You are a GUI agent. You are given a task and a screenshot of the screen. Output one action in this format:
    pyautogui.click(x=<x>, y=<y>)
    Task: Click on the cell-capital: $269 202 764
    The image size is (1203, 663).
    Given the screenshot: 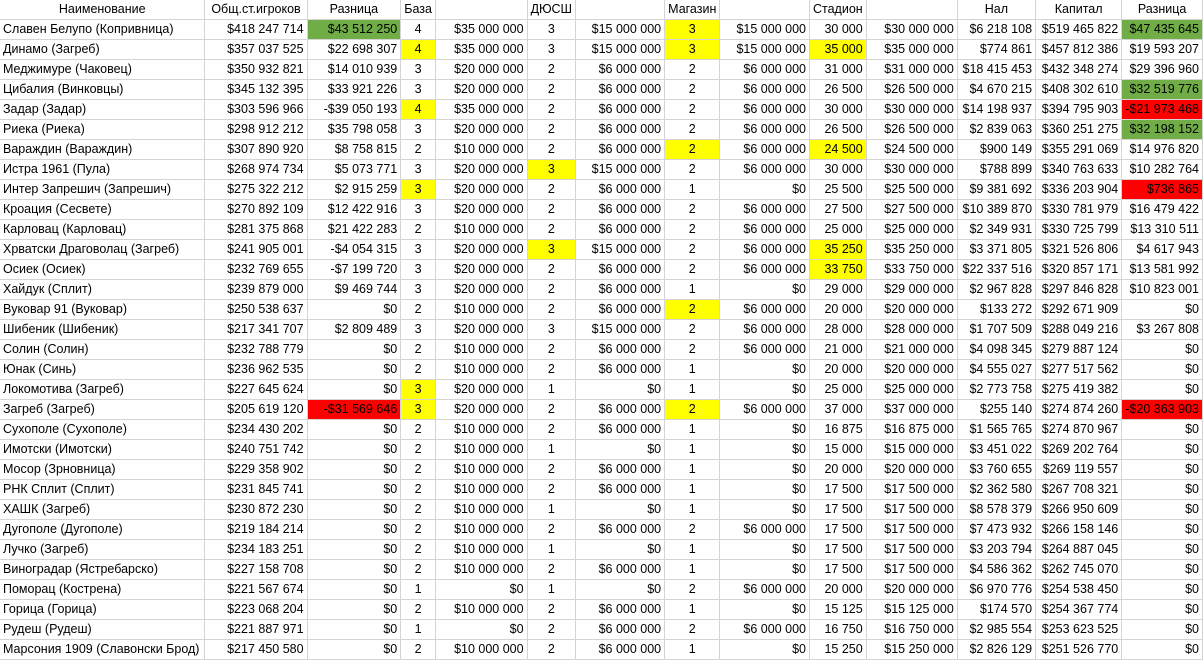 What is the action you would take?
    pyautogui.click(x=1079, y=449)
    